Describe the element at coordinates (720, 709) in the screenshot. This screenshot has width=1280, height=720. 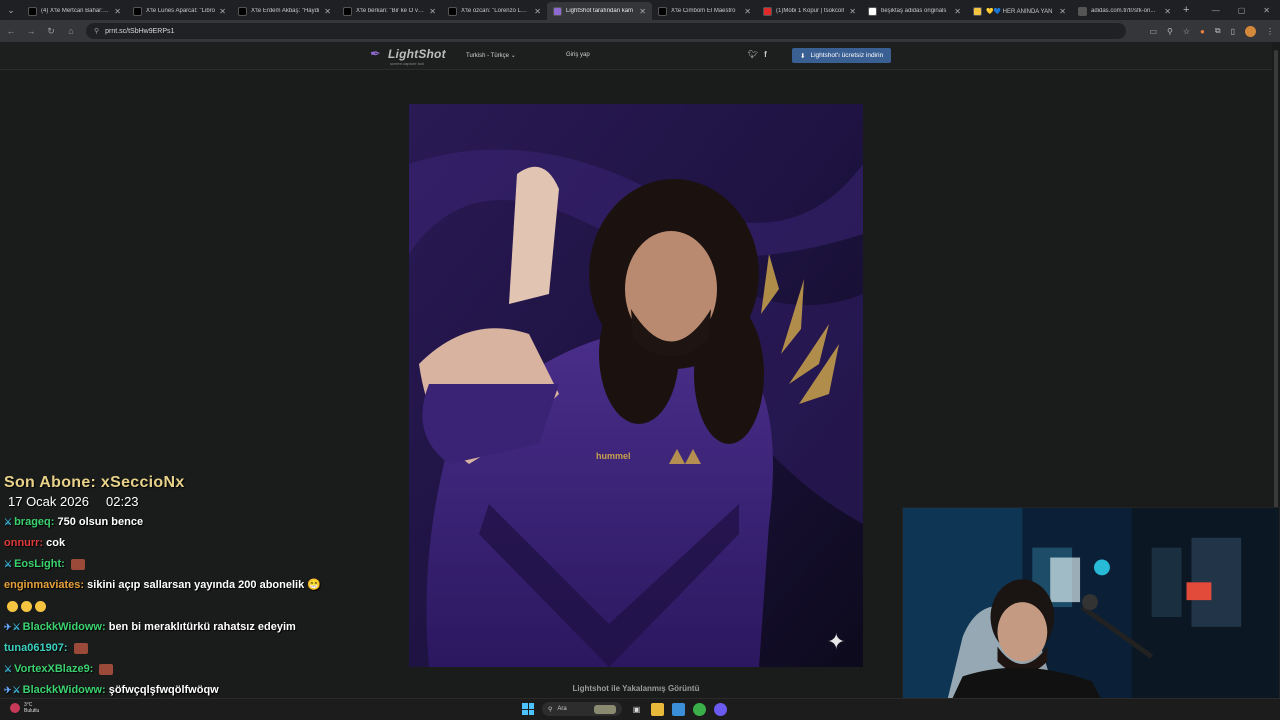
I see `discord-icon` at that location.